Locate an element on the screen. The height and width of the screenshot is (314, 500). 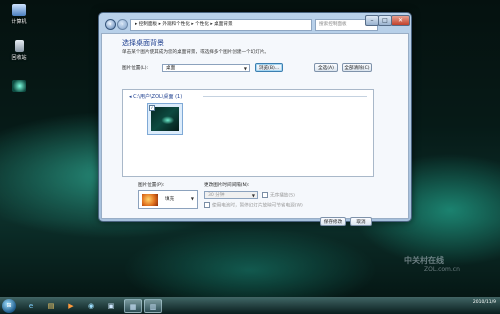
position-preview-image is located at coordinates (150, 200).